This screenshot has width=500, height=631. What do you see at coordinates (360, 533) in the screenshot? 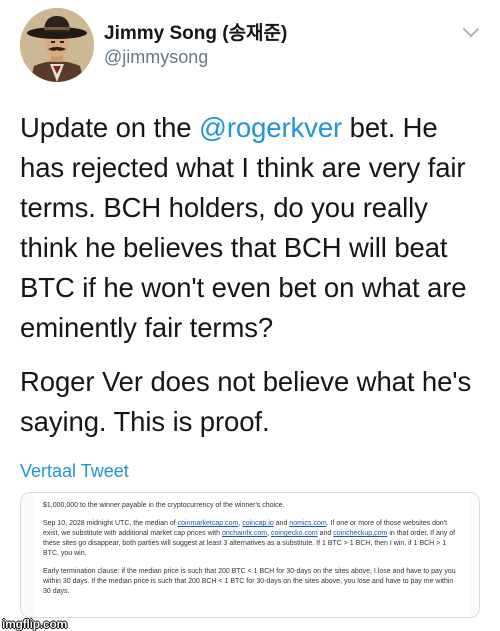
I see `doc-link-coincheckup: coincheckup.com` at bounding box center [360, 533].